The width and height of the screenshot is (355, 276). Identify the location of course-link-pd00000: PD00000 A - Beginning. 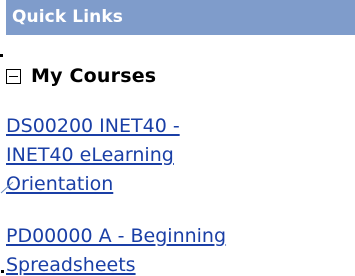
(116, 236).